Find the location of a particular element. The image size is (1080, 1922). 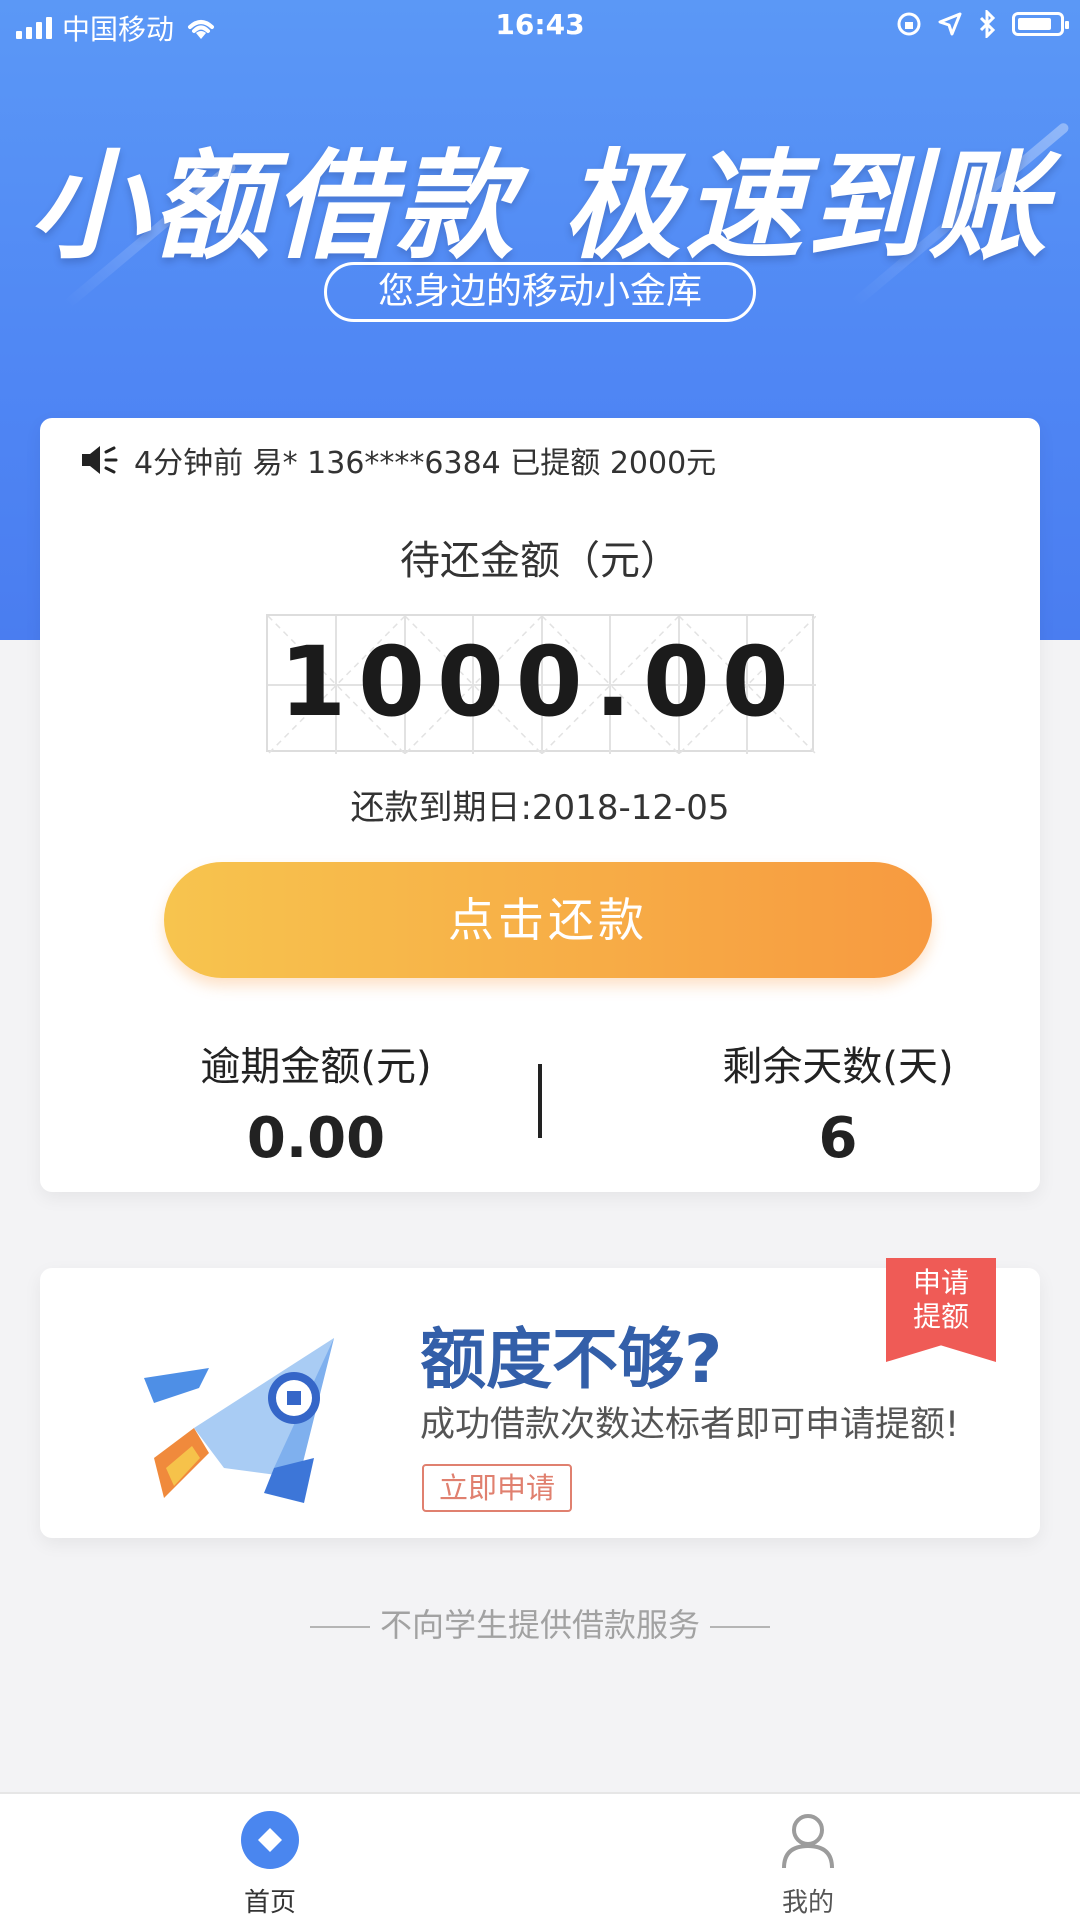

rocket-icon is located at coordinates (239, 1420).